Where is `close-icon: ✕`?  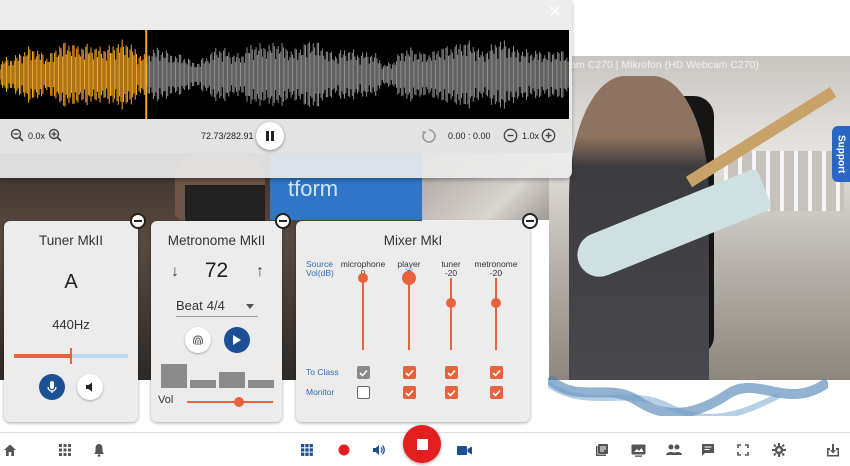 close-icon: ✕ is located at coordinates (555, 13).